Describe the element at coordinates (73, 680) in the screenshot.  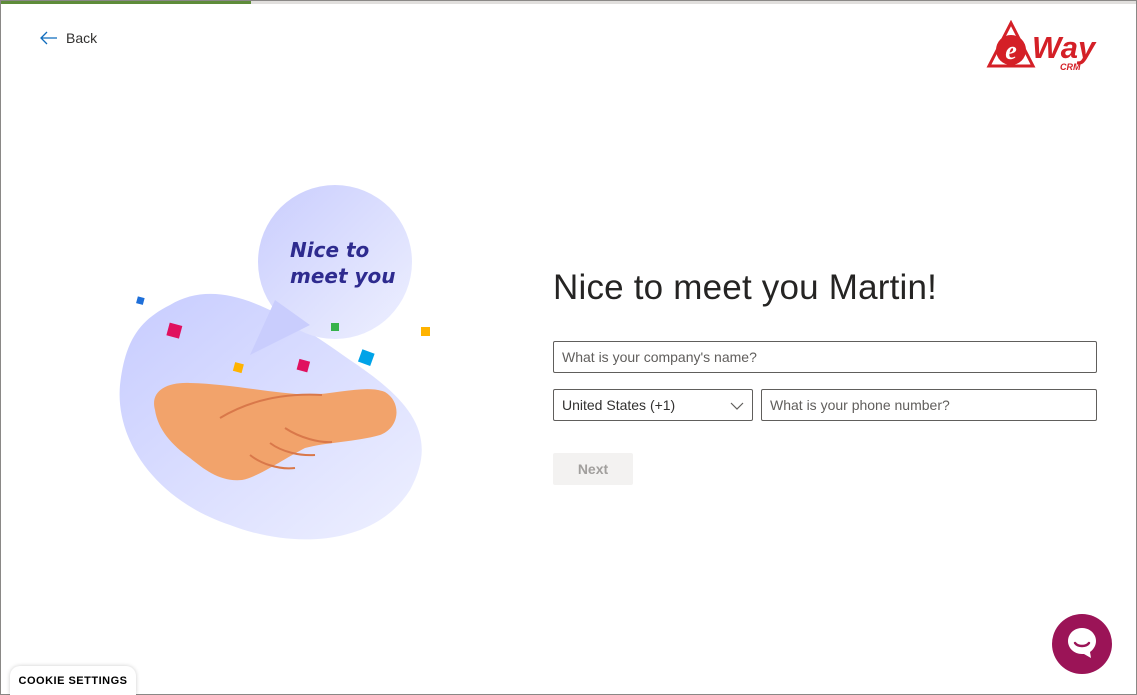
I see `cookie-settings-button: COOKIE SETTINGS` at that location.